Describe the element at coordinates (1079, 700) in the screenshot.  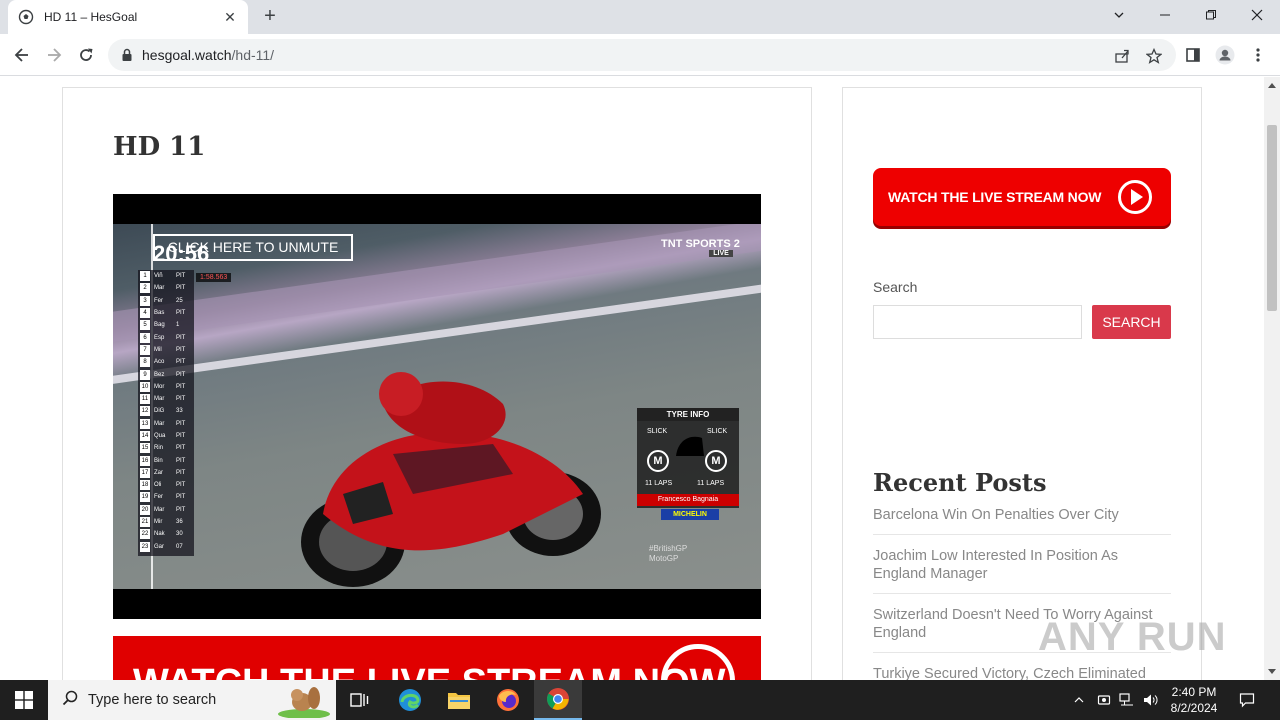
I see `show-hidden-icons-chevron-icon` at that location.